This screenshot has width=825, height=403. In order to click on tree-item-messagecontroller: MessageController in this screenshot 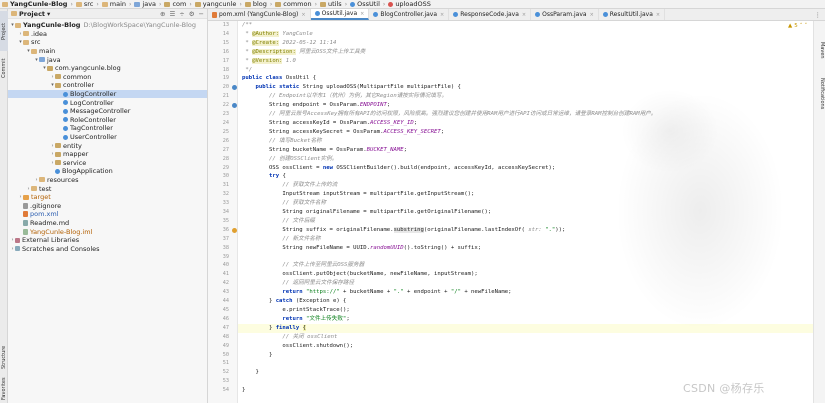, I will do `click(107, 111)`.